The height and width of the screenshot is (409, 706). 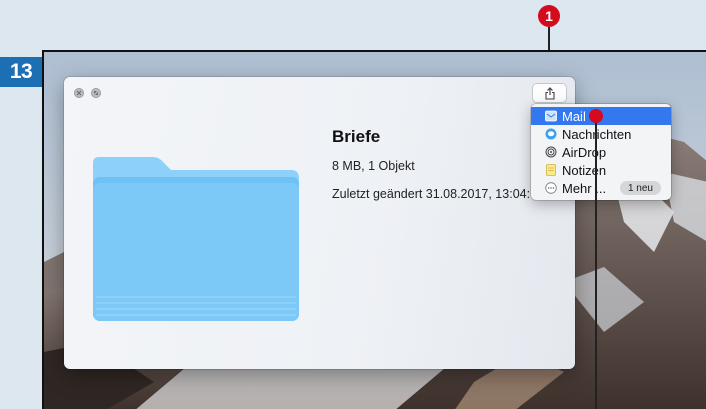 I want to click on fullscreen-icon, so click(x=96, y=93).